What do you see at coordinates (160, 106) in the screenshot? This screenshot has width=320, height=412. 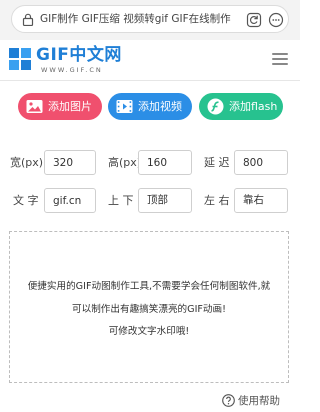 I see `add-video-label: 添加视频` at bounding box center [160, 106].